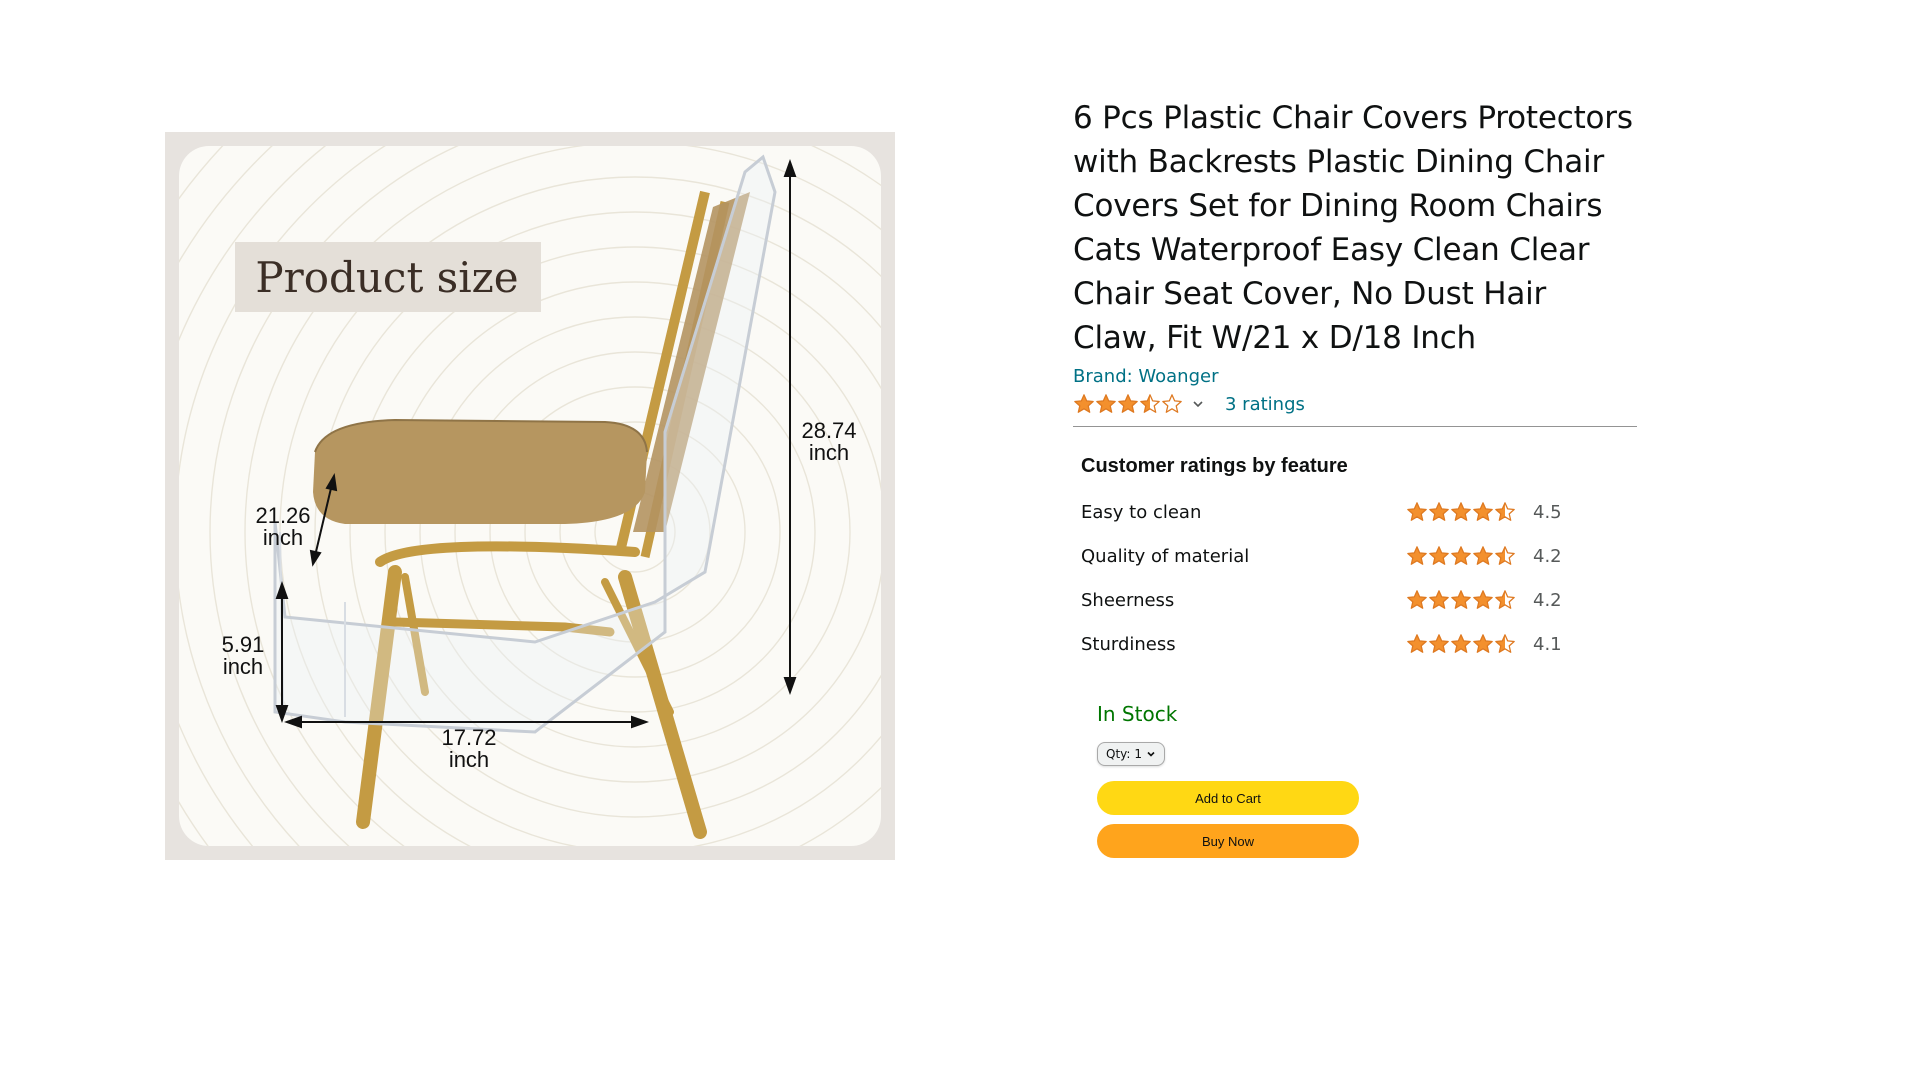  What do you see at coordinates (1265, 404) in the screenshot?
I see `ratings-count-link: 3 ratings` at bounding box center [1265, 404].